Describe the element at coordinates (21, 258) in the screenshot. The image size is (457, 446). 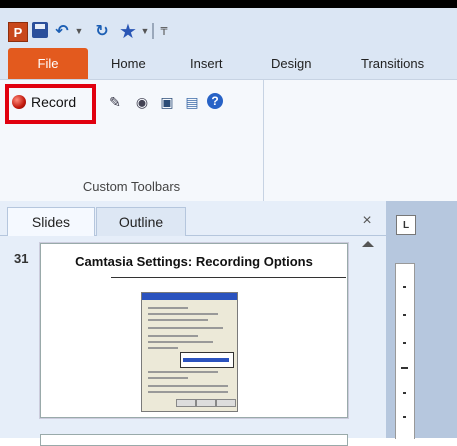
I see `slide-number: 31` at that location.